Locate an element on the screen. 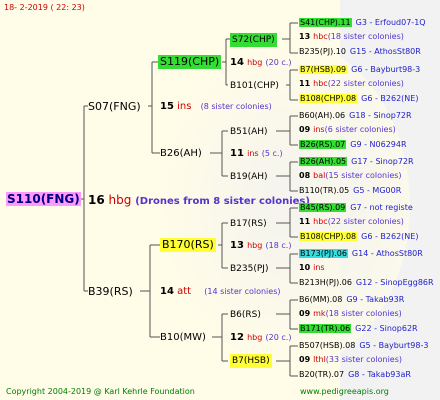 The image size is (440, 400). g4-label: B26(AH).05 is located at coordinates (323, 161).